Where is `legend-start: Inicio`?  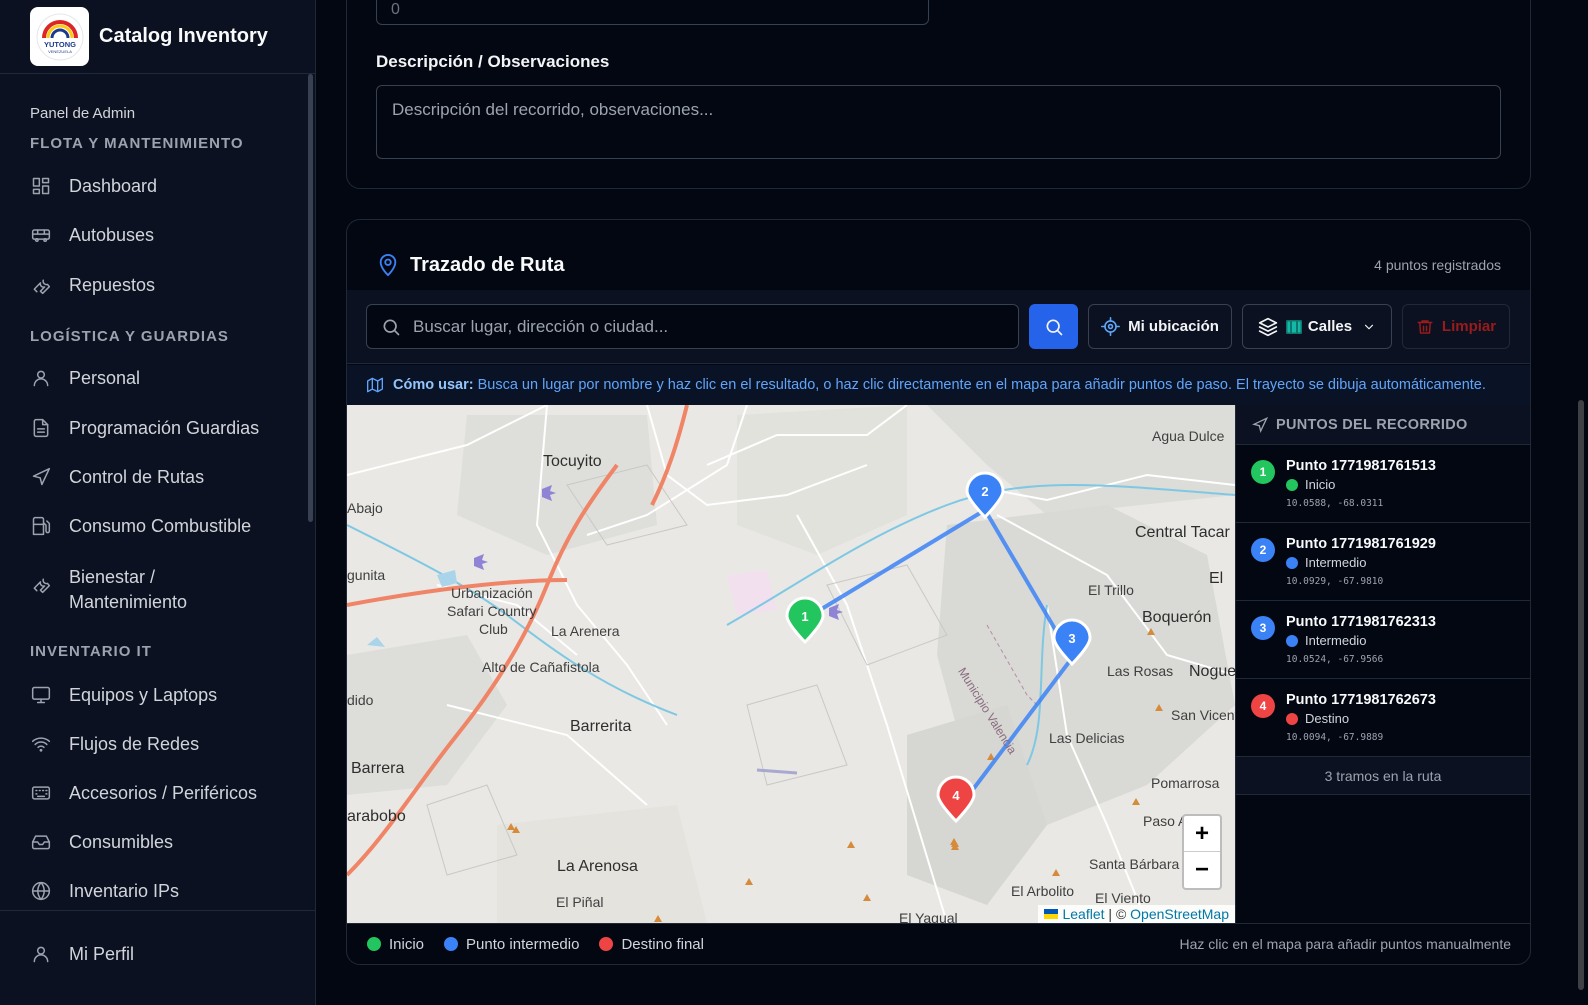 legend-start: Inicio is located at coordinates (395, 944).